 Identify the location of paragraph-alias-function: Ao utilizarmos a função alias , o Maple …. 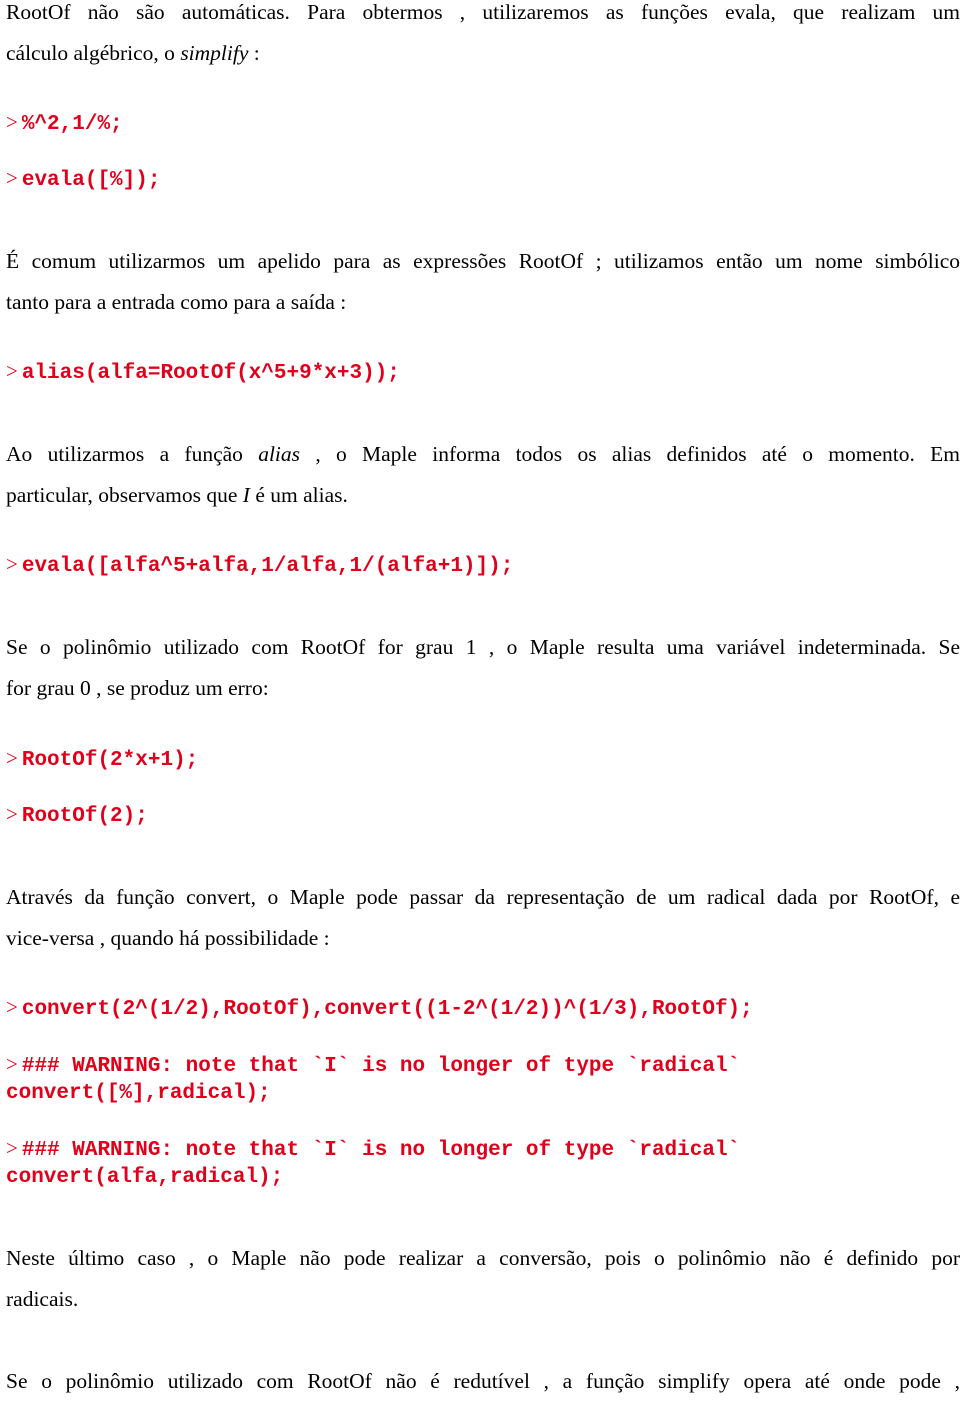
(483, 475).